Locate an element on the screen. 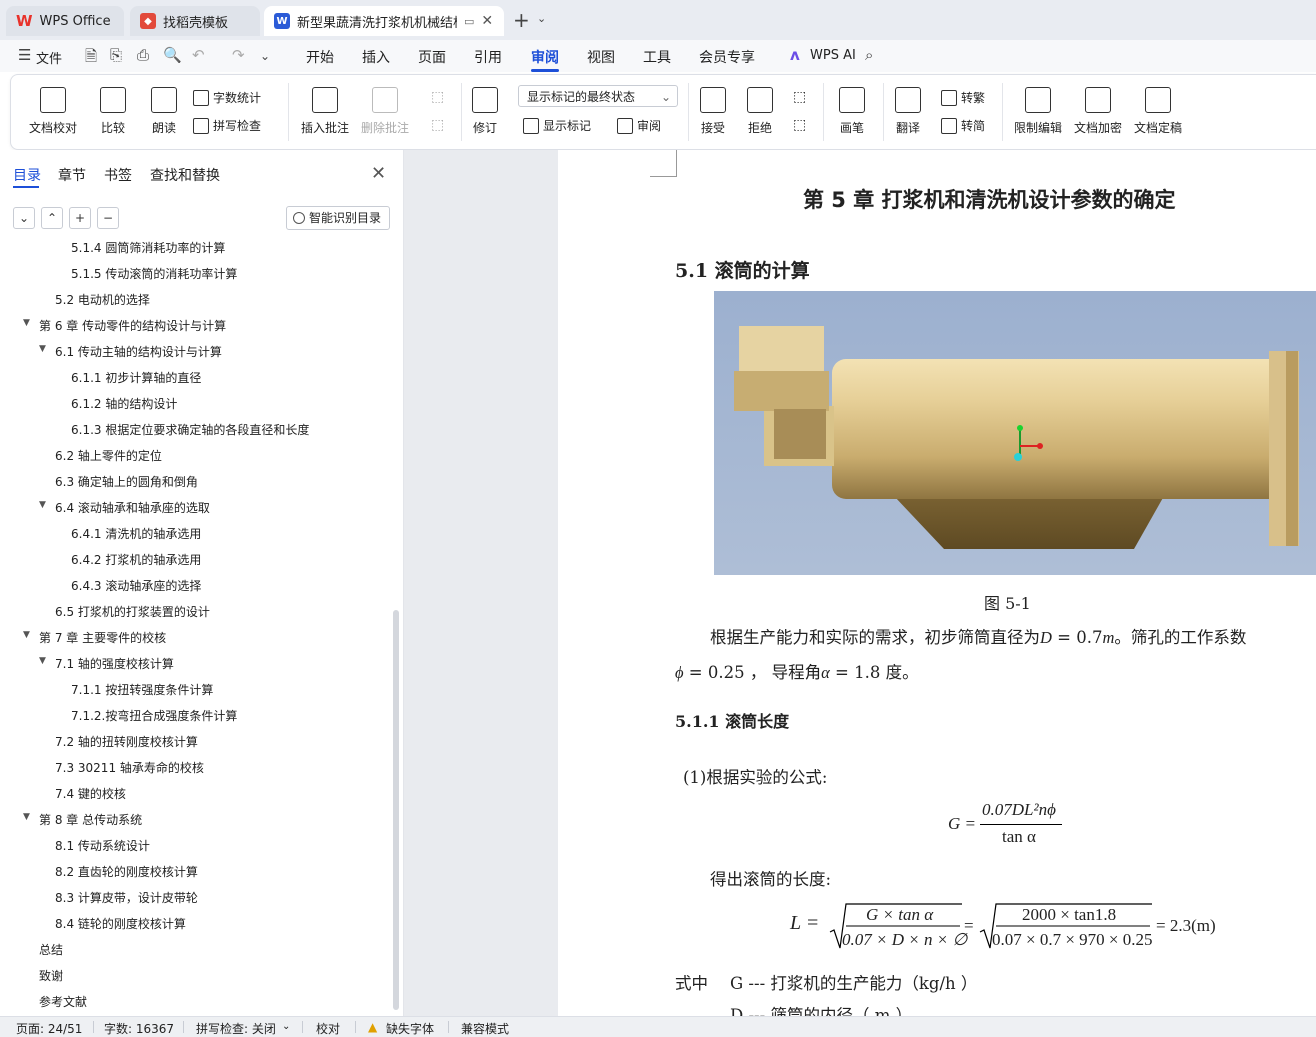  to-traditional-button: 转繁 is located at coordinates (963, 97).